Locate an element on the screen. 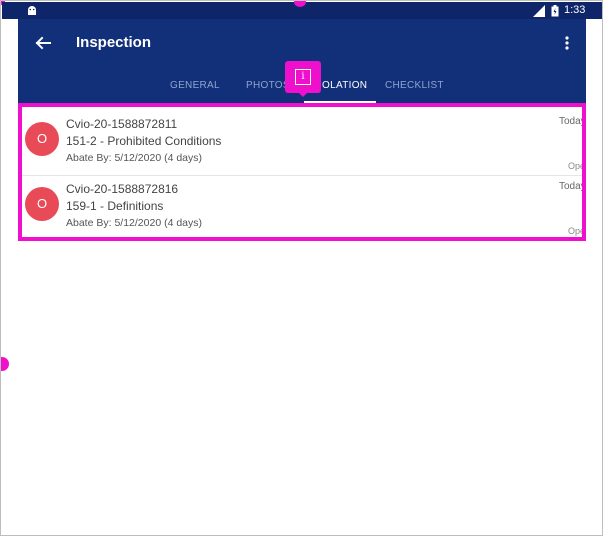  violation-code: 159-1 - Definitions is located at coordinates (115, 206).